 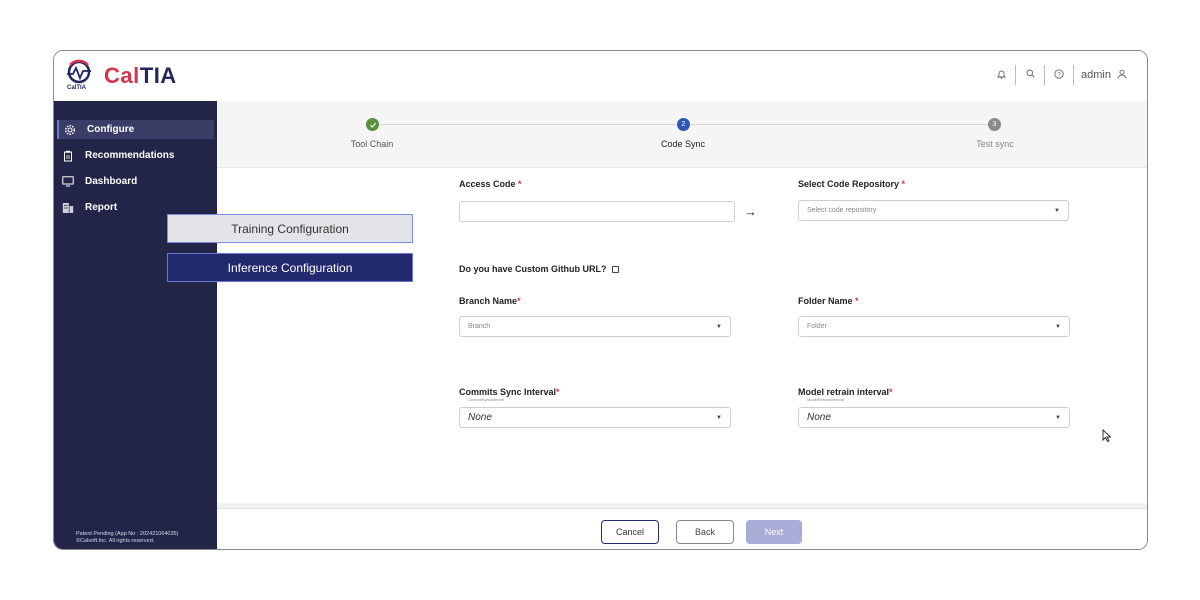 What do you see at coordinates (68, 156) in the screenshot?
I see `clipboard-icon` at bounding box center [68, 156].